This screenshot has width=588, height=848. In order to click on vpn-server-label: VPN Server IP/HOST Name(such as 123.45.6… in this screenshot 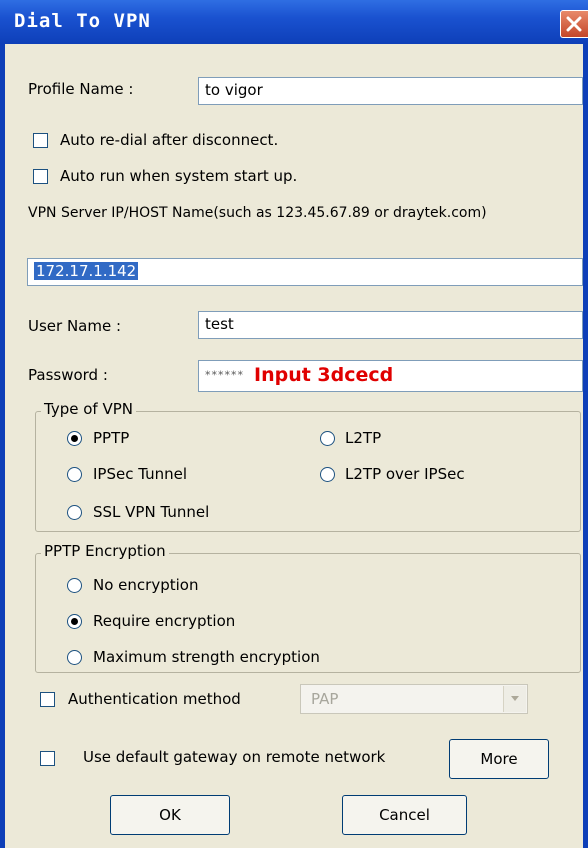, I will do `click(257, 213)`.